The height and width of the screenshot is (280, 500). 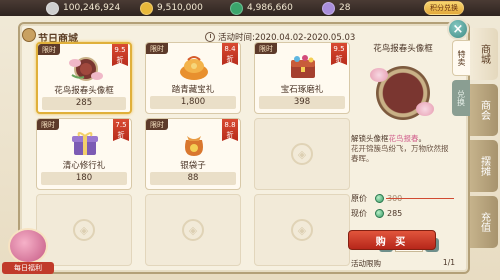 What do you see at coordinates (403, 49) in the screenshot?
I see `detail-title: 花鸟报春头像框` at bounding box center [403, 49].